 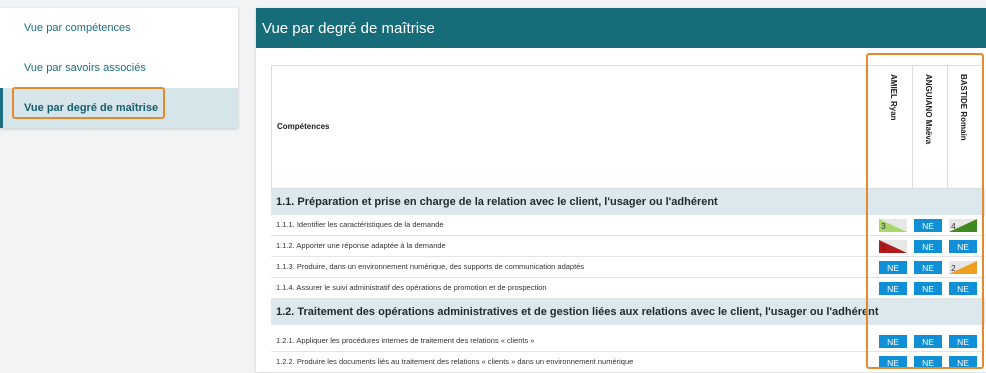 What do you see at coordinates (88, 103) in the screenshot?
I see `highlight-box-sidebar` at bounding box center [88, 103].